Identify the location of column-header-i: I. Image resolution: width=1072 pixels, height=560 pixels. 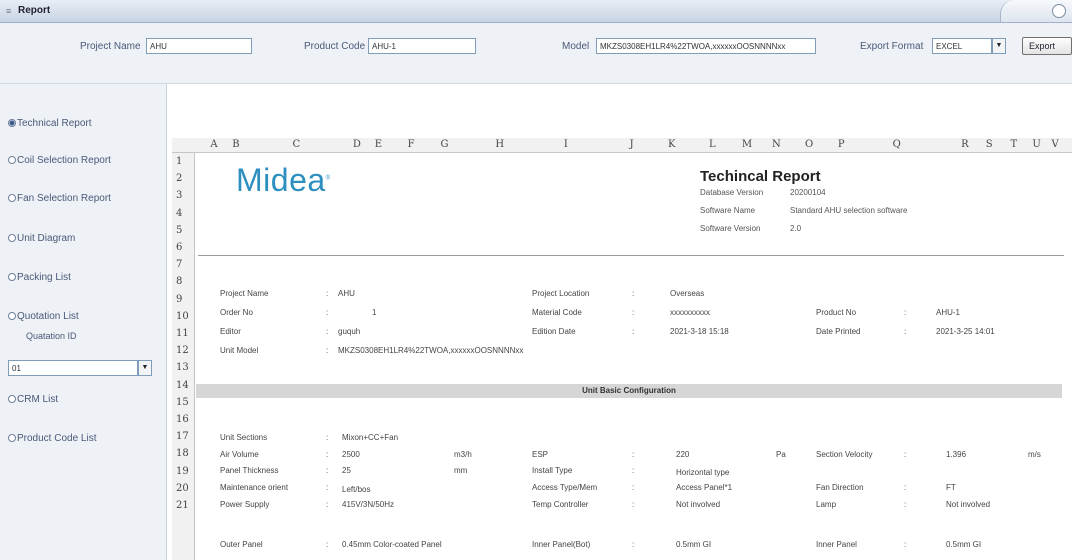
(565, 144).